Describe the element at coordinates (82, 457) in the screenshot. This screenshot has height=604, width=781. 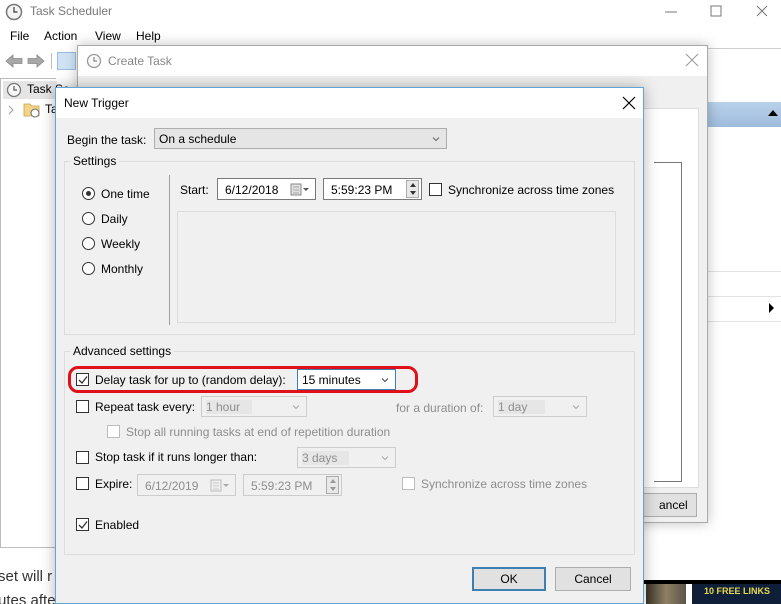
I see `stop-task-longer-checkbox` at that location.